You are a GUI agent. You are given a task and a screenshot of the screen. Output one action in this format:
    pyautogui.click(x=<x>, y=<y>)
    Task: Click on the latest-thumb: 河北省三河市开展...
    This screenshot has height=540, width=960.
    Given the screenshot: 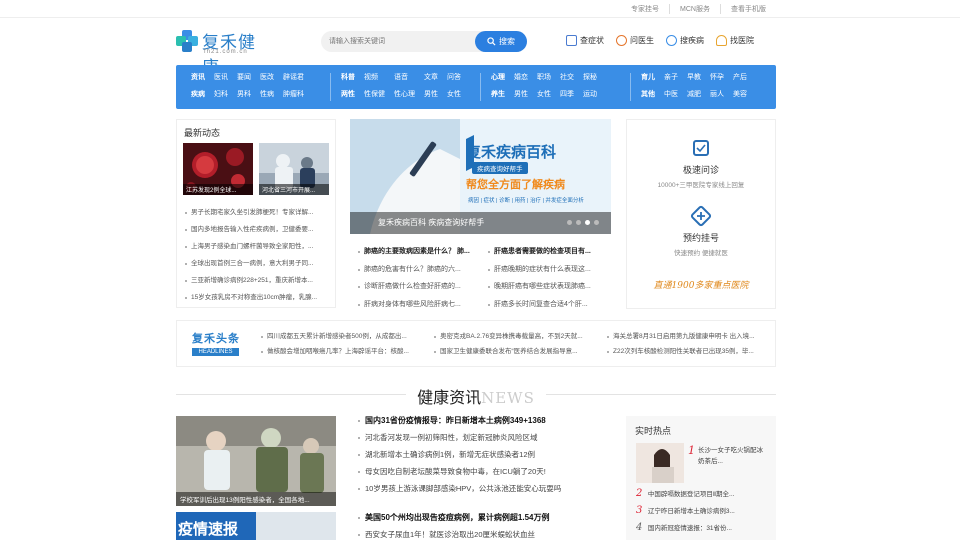 What is the action you would take?
    pyautogui.click(x=294, y=169)
    